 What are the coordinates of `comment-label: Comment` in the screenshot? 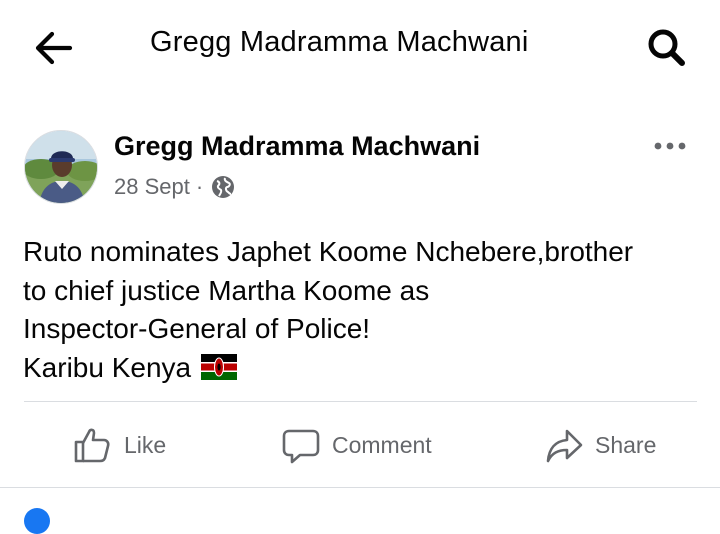 It's located at (382, 444).